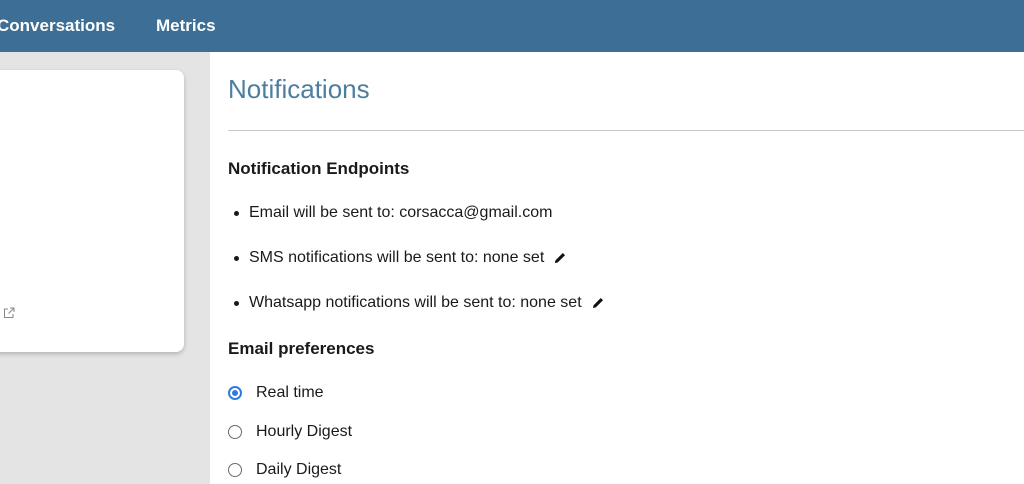 The height and width of the screenshot is (484, 1024). What do you see at coordinates (299, 89) in the screenshot?
I see `page-title: Notifications` at bounding box center [299, 89].